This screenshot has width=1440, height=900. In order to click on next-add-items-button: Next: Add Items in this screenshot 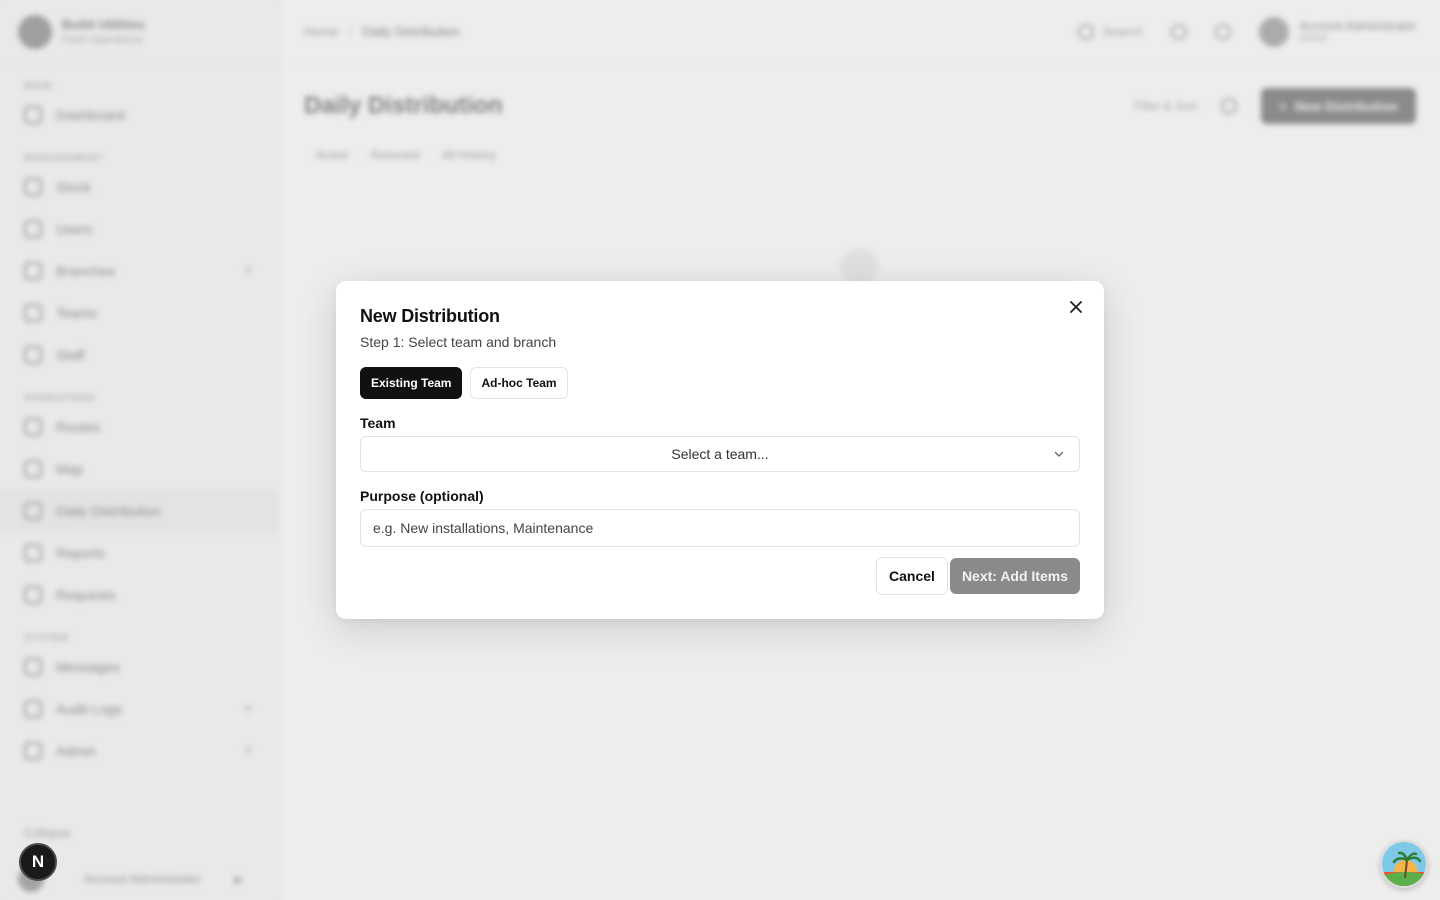, I will do `click(1014, 576)`.